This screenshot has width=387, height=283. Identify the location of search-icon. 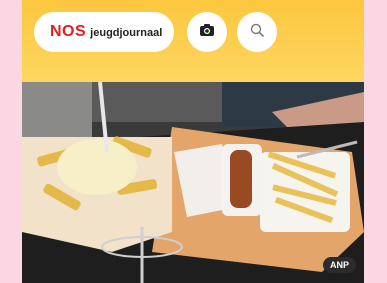
(257, 32).